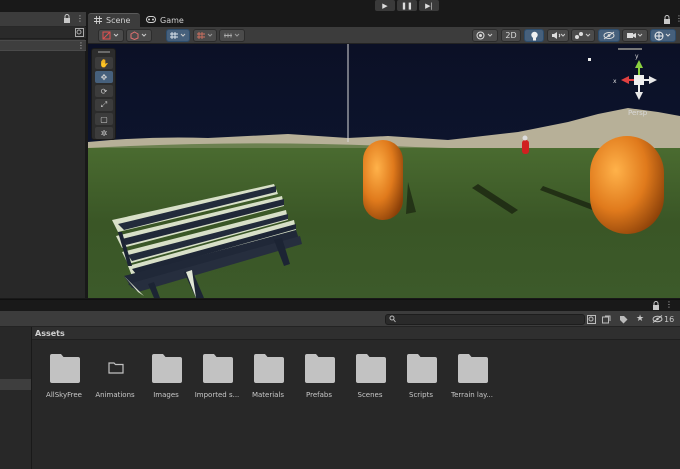 The width and height of the screenshot is (680, 469). What do you see at coordinates (166, 395) in the screenshot?
I see `asset-folder-label: Images` at bounding box center [166, 395].